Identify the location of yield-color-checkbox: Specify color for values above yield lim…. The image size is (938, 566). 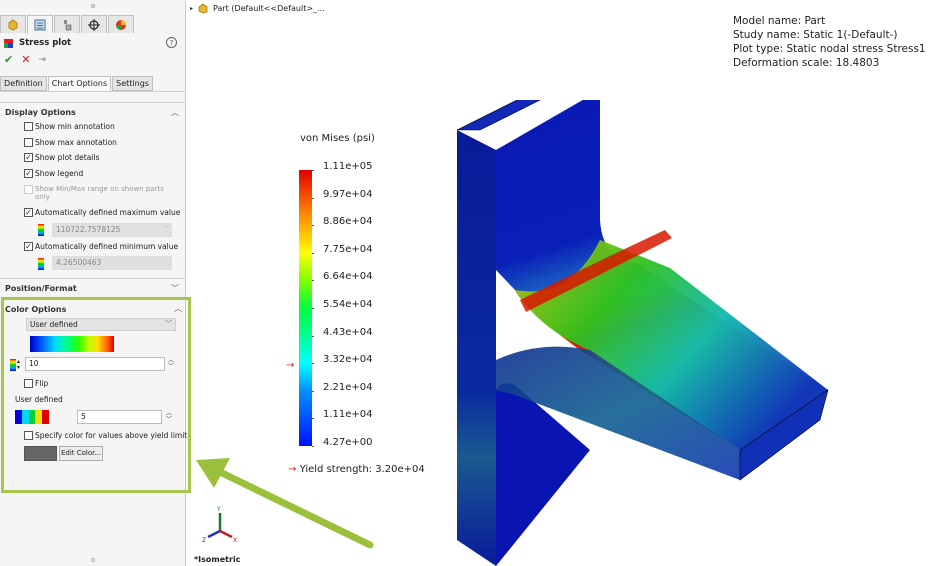
(105, 435).